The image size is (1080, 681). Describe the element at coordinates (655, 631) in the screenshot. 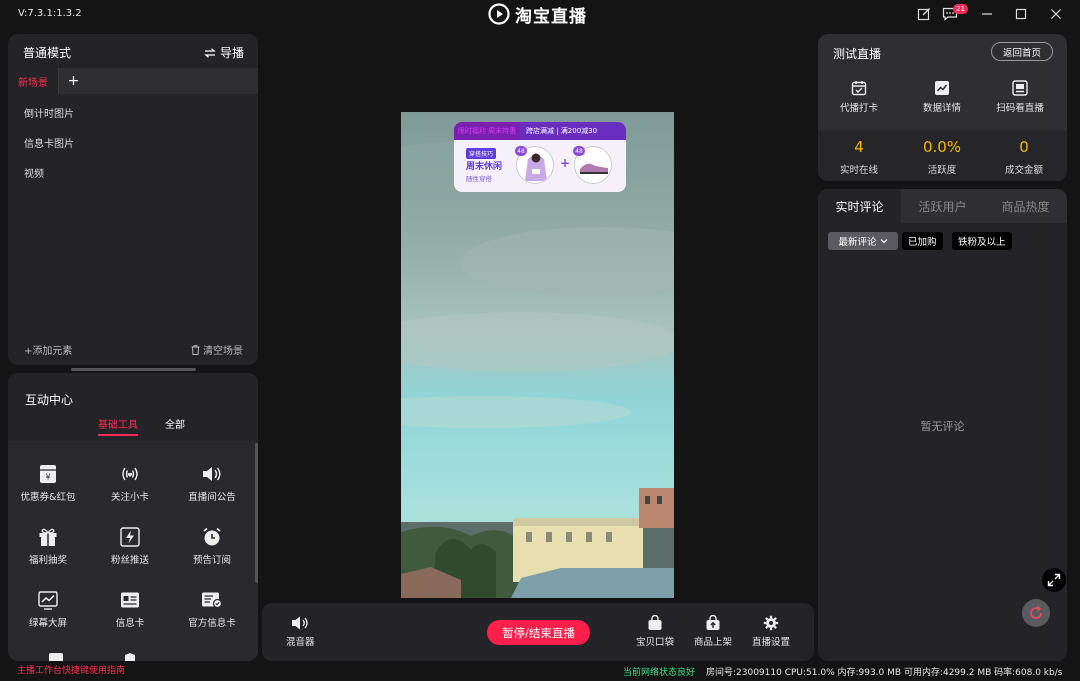

I see `product-bag-button: 宝贝口袋` at that location.